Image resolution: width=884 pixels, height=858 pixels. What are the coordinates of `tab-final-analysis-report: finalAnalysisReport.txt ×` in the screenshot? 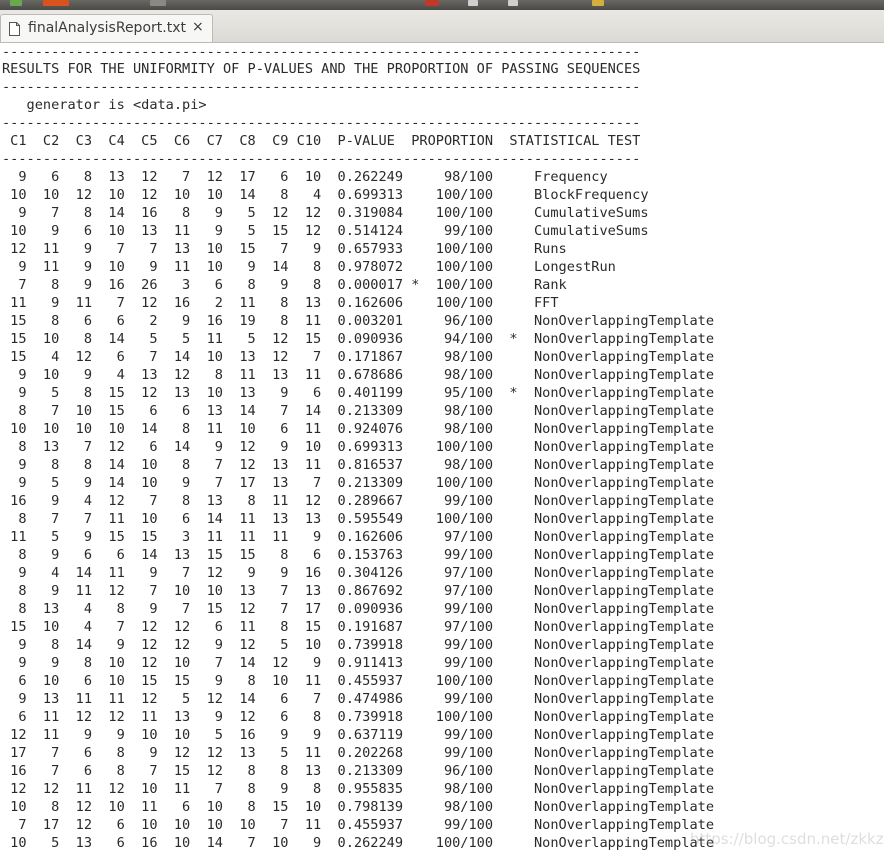 It's located at (106, 28).